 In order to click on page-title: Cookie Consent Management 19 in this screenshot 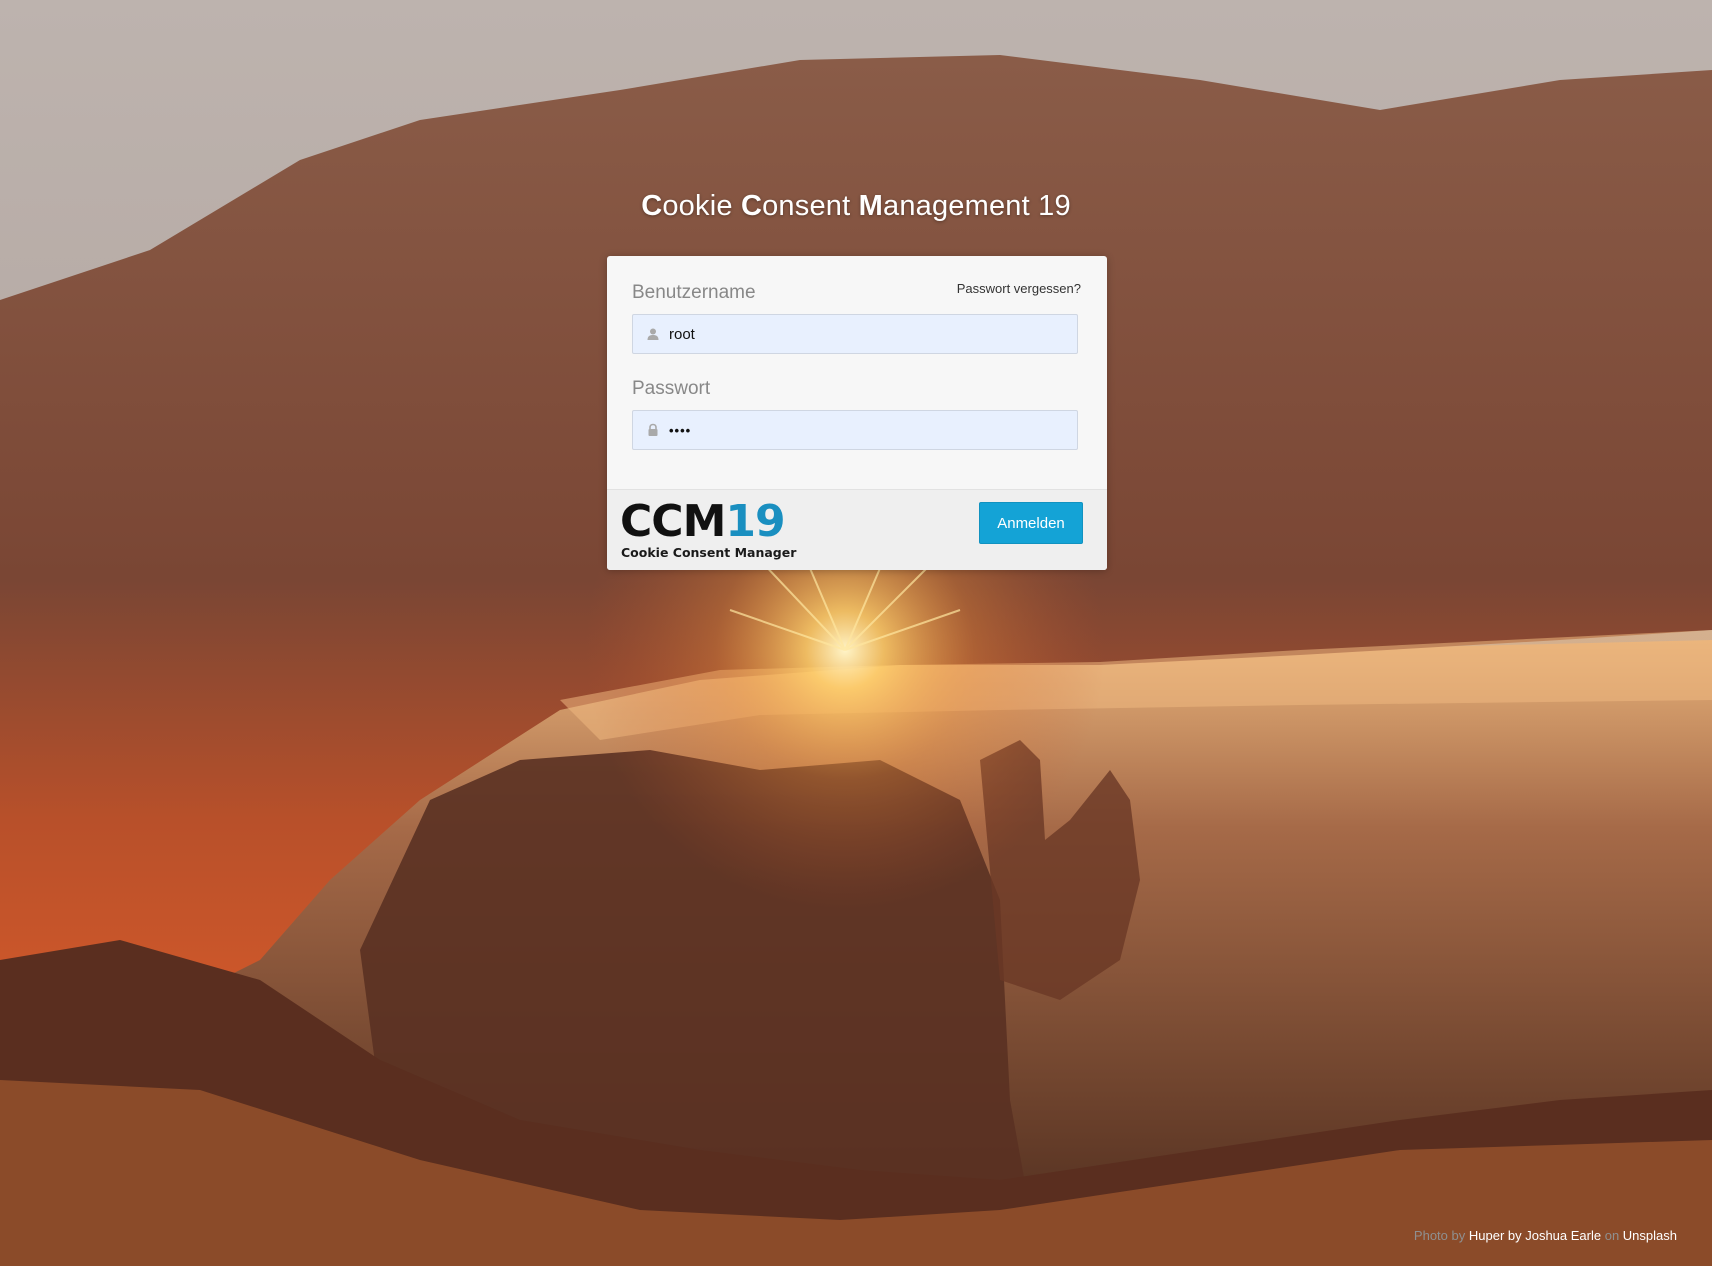, I will do `click(856, 206)`.